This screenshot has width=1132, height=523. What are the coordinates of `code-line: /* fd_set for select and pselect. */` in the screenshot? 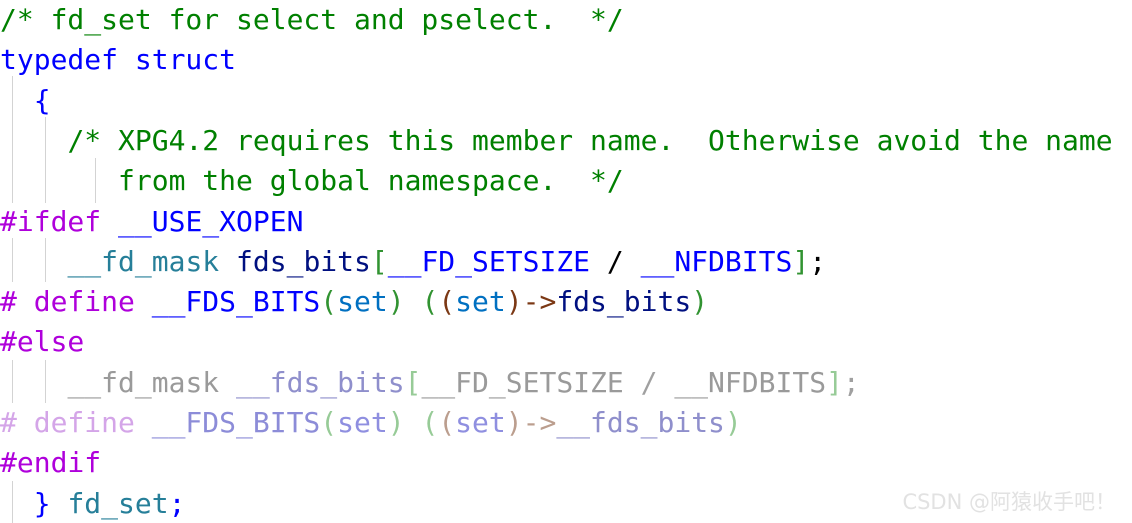 It's located at (566, 20).